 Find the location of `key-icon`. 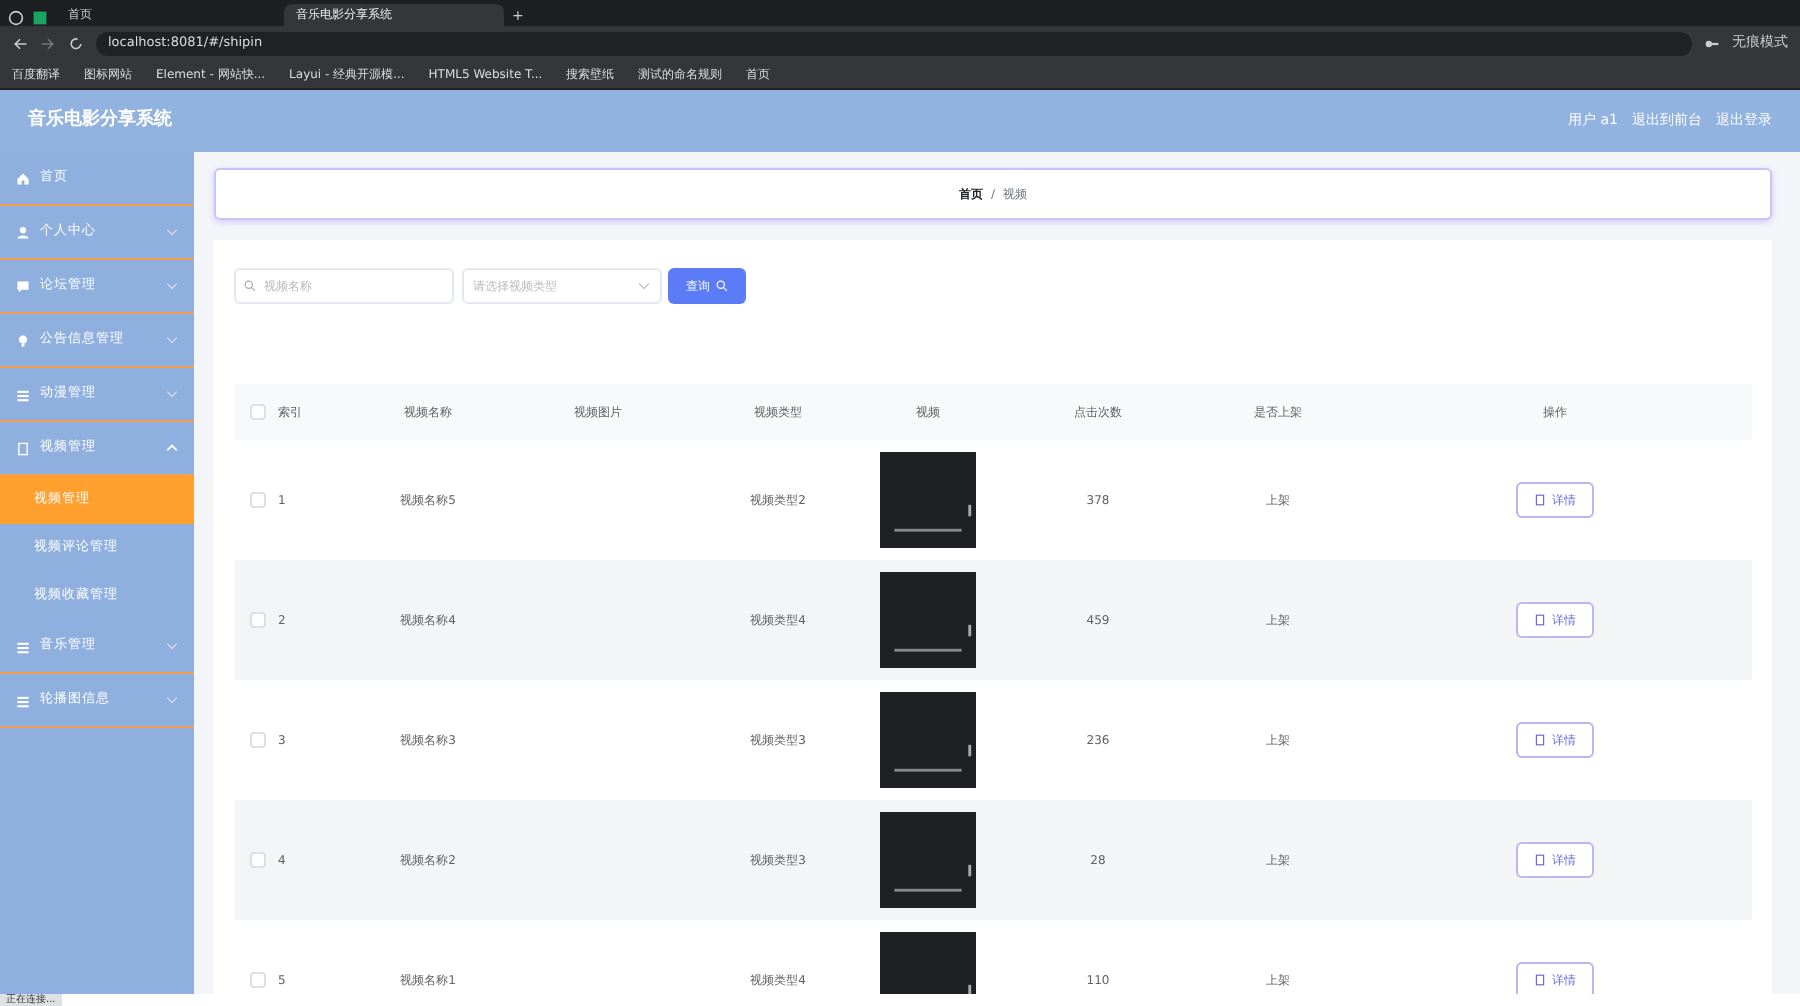

key-icon is located at coordinates (1712, 43).